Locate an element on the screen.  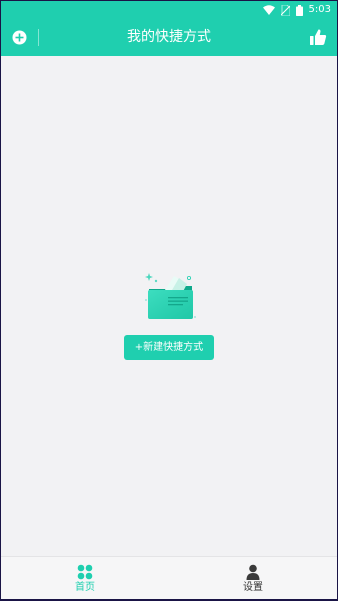
nav-item-home: 首页 is located at coordinates (85, 578).